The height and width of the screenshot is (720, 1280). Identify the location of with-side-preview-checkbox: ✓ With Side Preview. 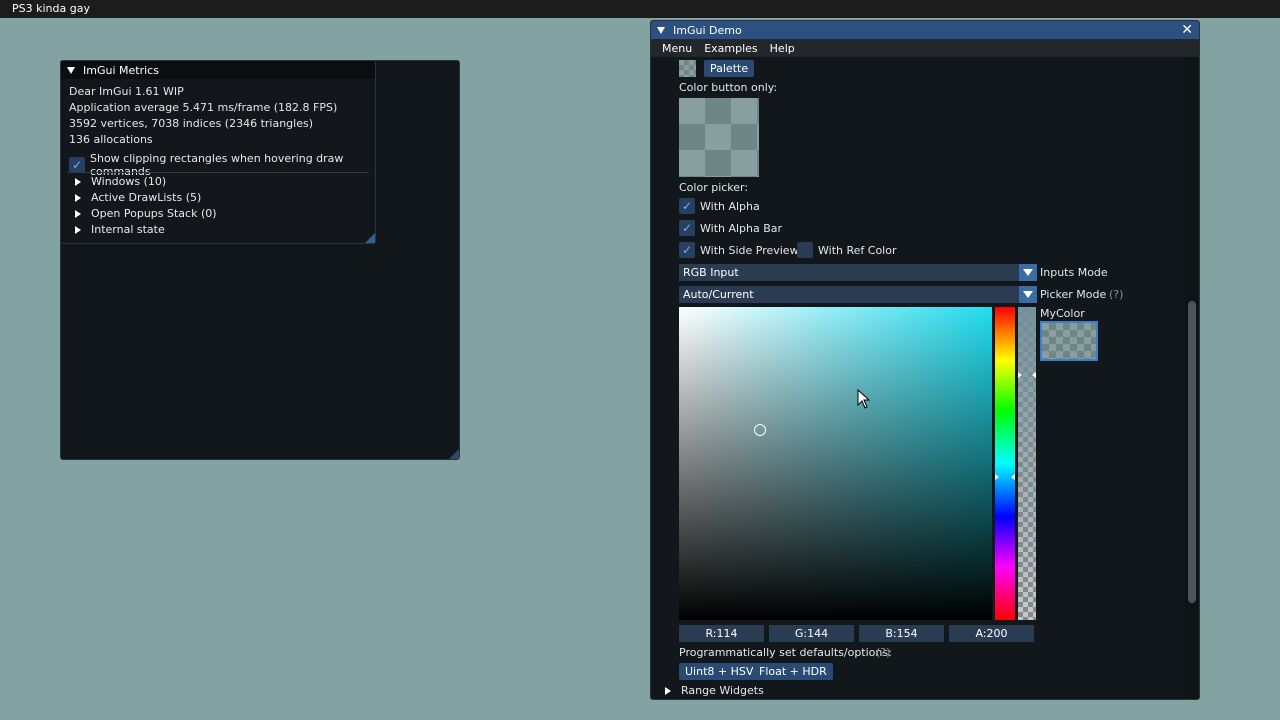
(739, 250).